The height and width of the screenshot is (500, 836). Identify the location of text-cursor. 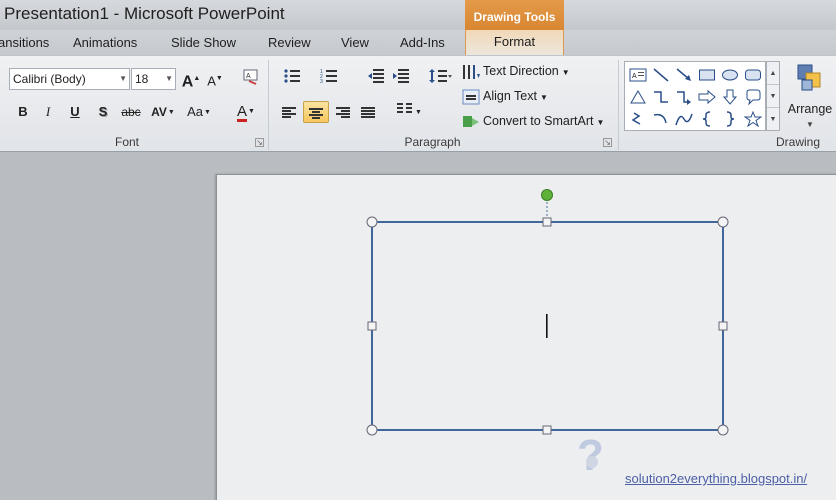
(547, 326).